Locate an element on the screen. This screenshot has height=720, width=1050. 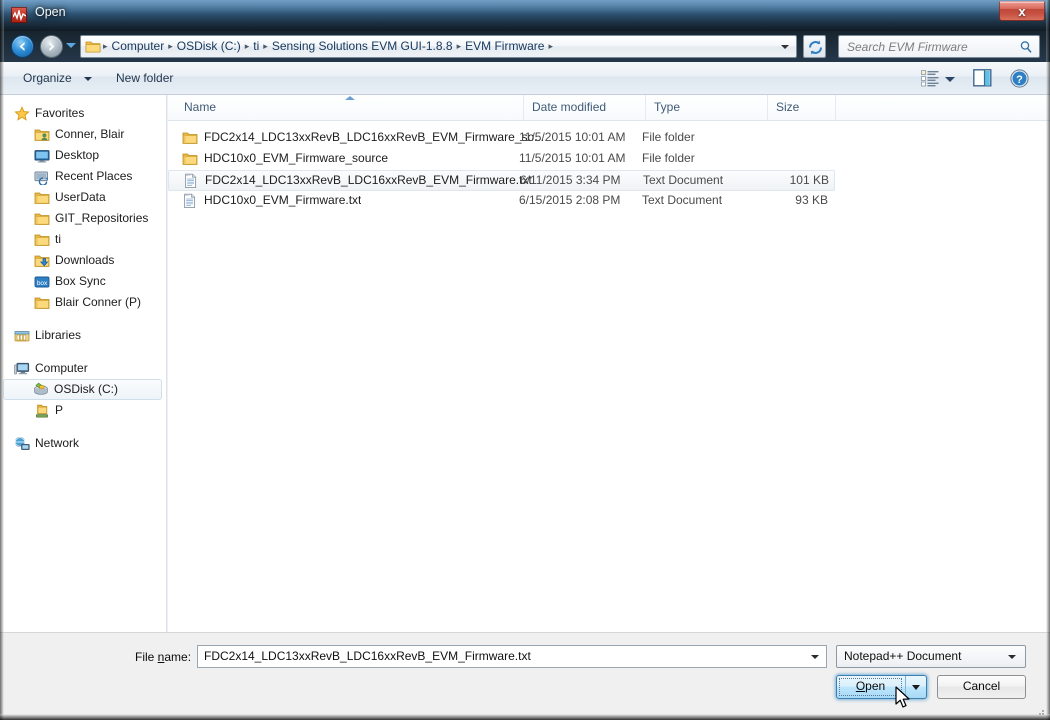
breadcrumb-segment-1: OSDisk (C:) is located at coordinates (209, 46).